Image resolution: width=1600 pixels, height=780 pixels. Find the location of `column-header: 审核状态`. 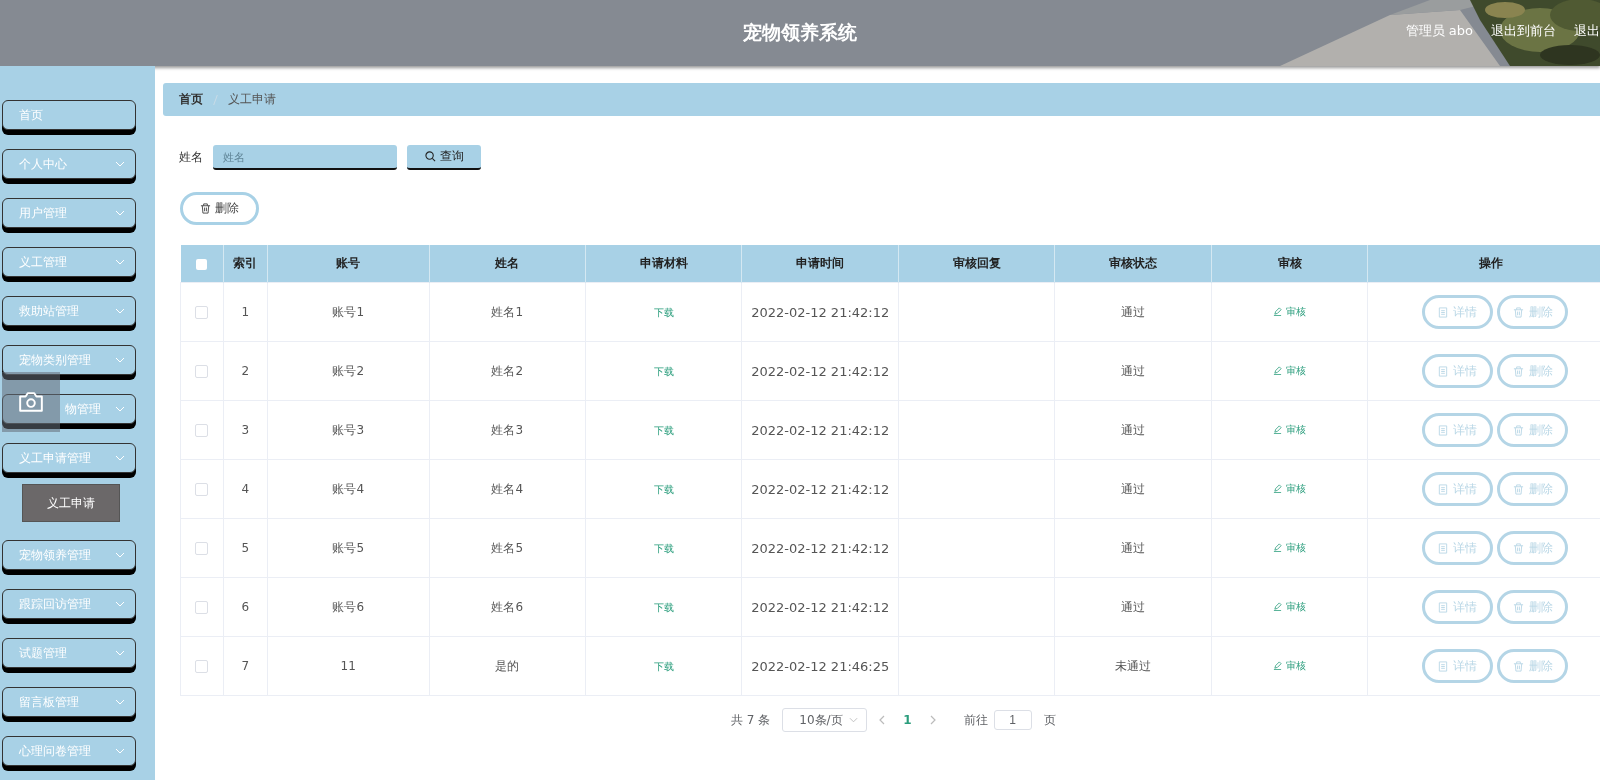

column-header: 审核状态 is located at coordinates (1133, 263).